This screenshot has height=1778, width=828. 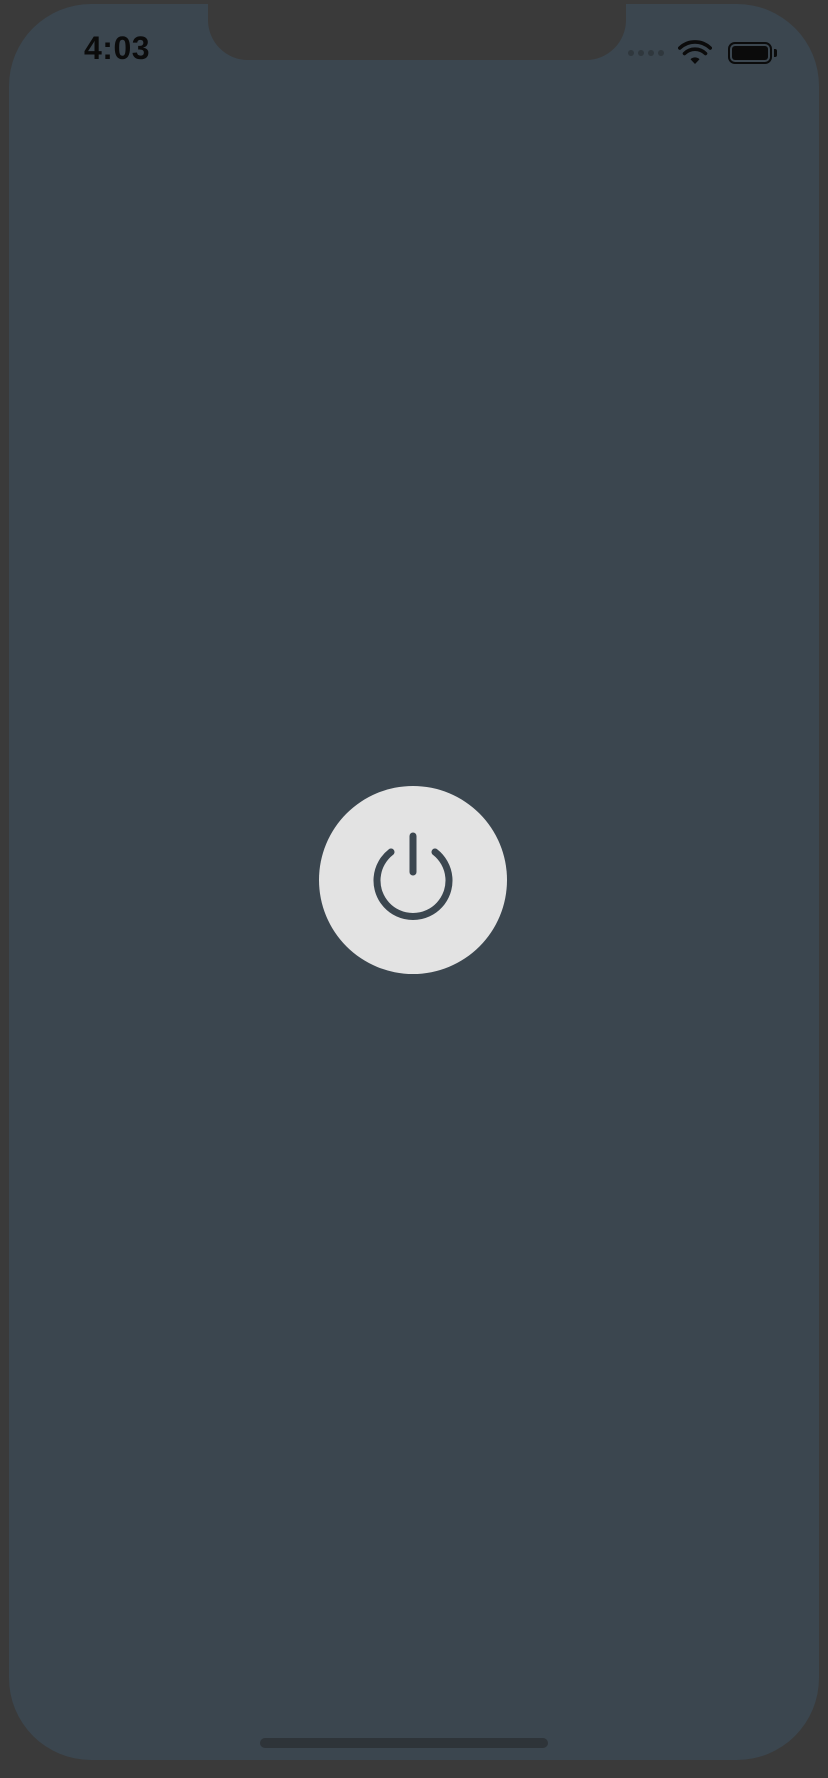 What do you see at coordinates (775, 53) in the screenshot?
I see `battery-tip` at bounding box center [775, 53].